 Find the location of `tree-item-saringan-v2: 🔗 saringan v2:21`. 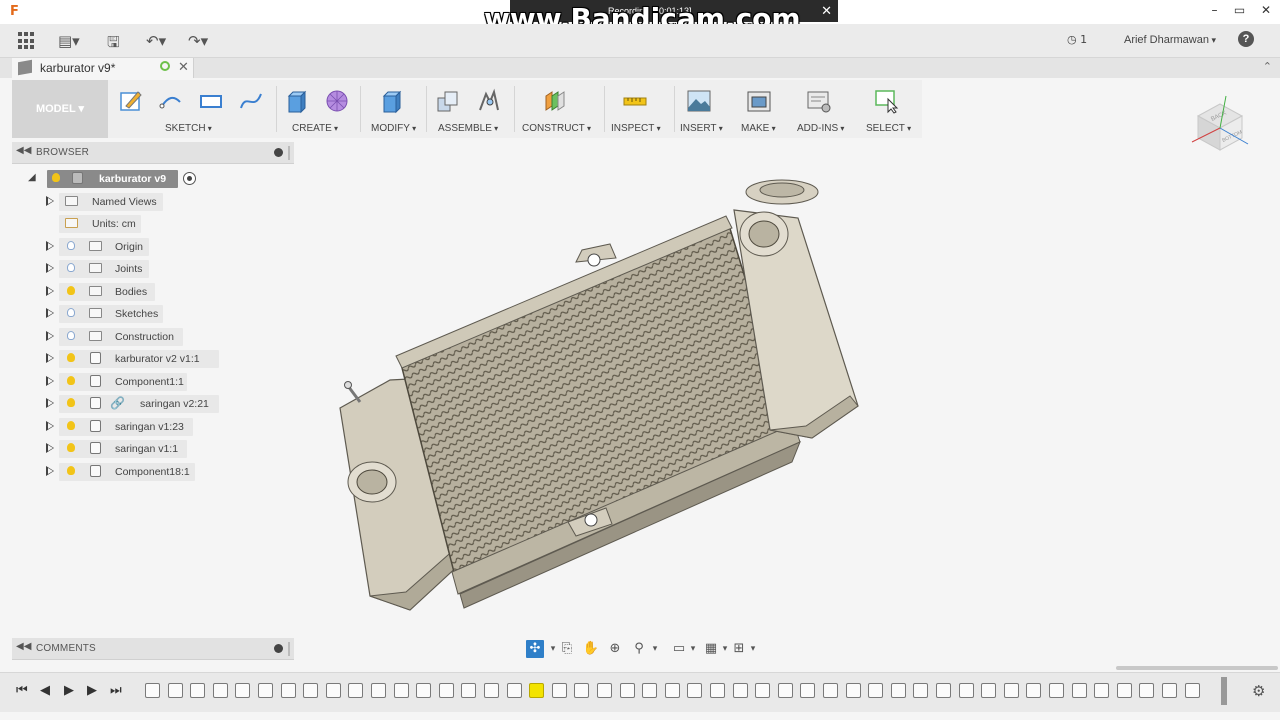

tree-item-saringan-v2: 🔗 saringan v2:21 is located at coordinates (153, 404).